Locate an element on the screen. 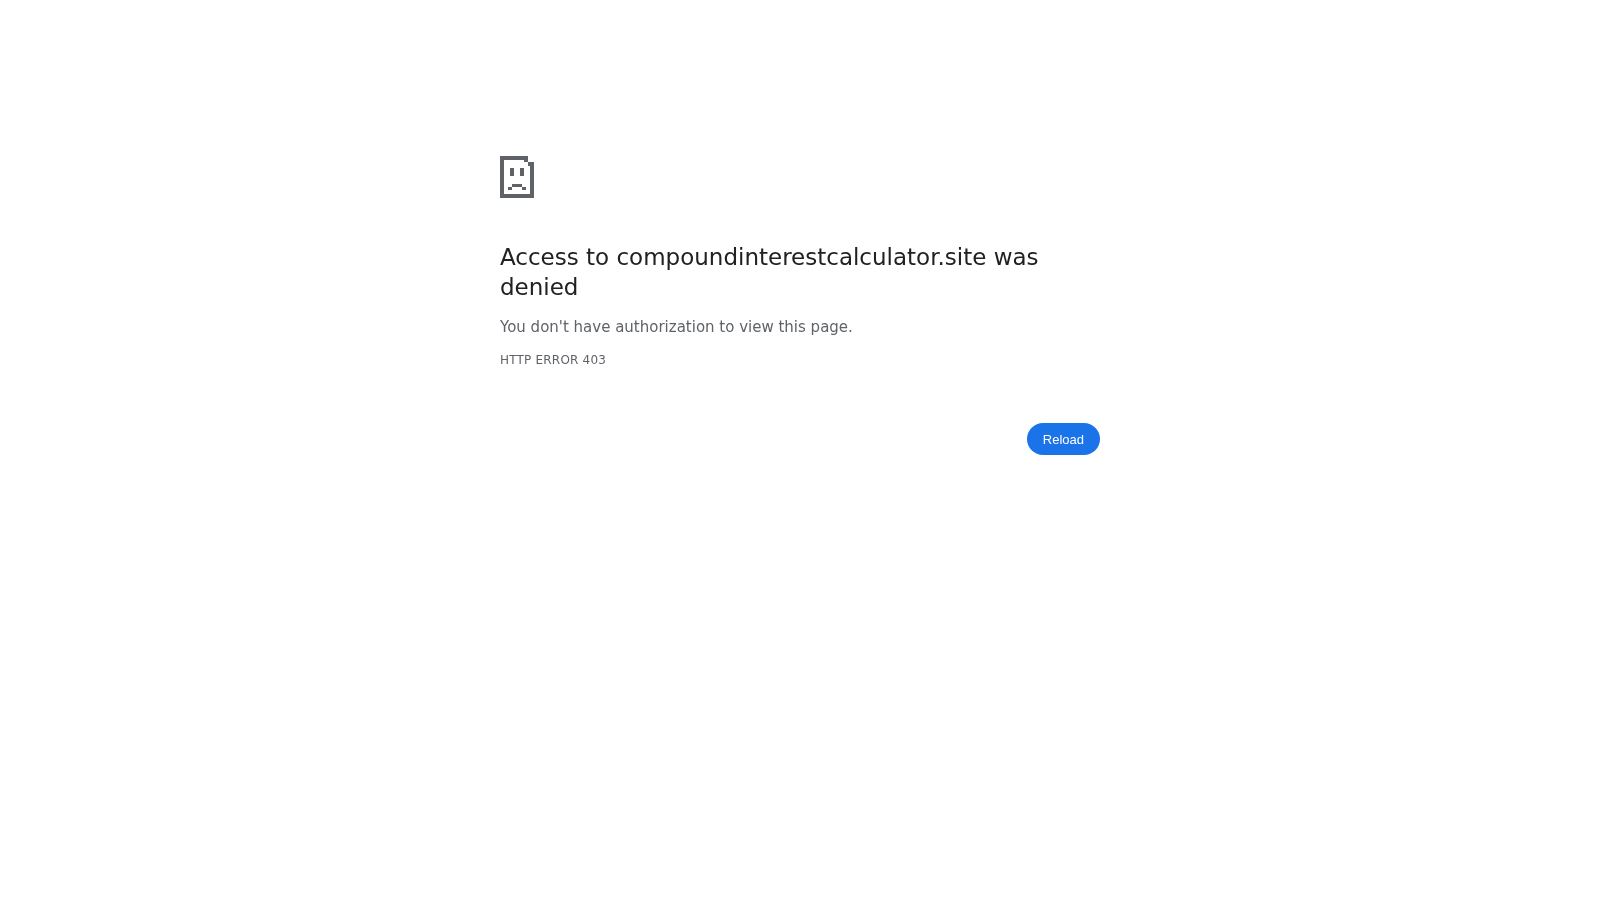 This screenshot has width=1600, height=900. sad-page-icon is located at coordinates (517, 177).